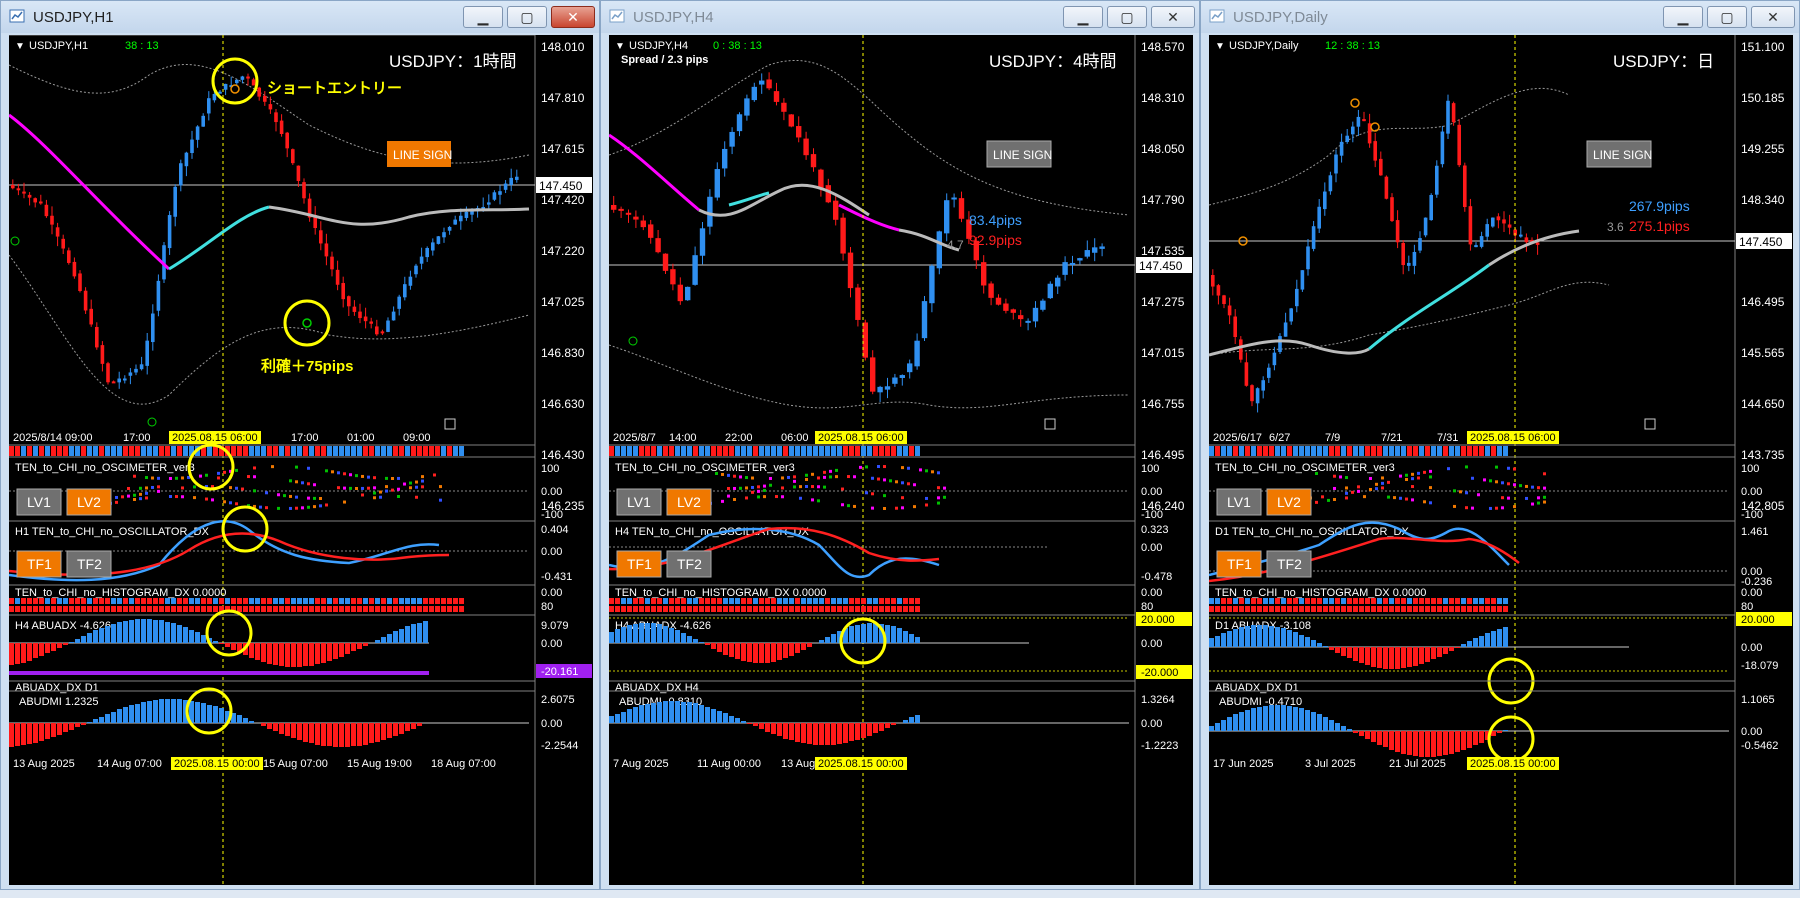  What do you see at coordinates (900, 17) in the screenshot?
I see `window-titlebar: USDJPY,H4 ▁ ▢ ✕` at bounding box center [900, 17].